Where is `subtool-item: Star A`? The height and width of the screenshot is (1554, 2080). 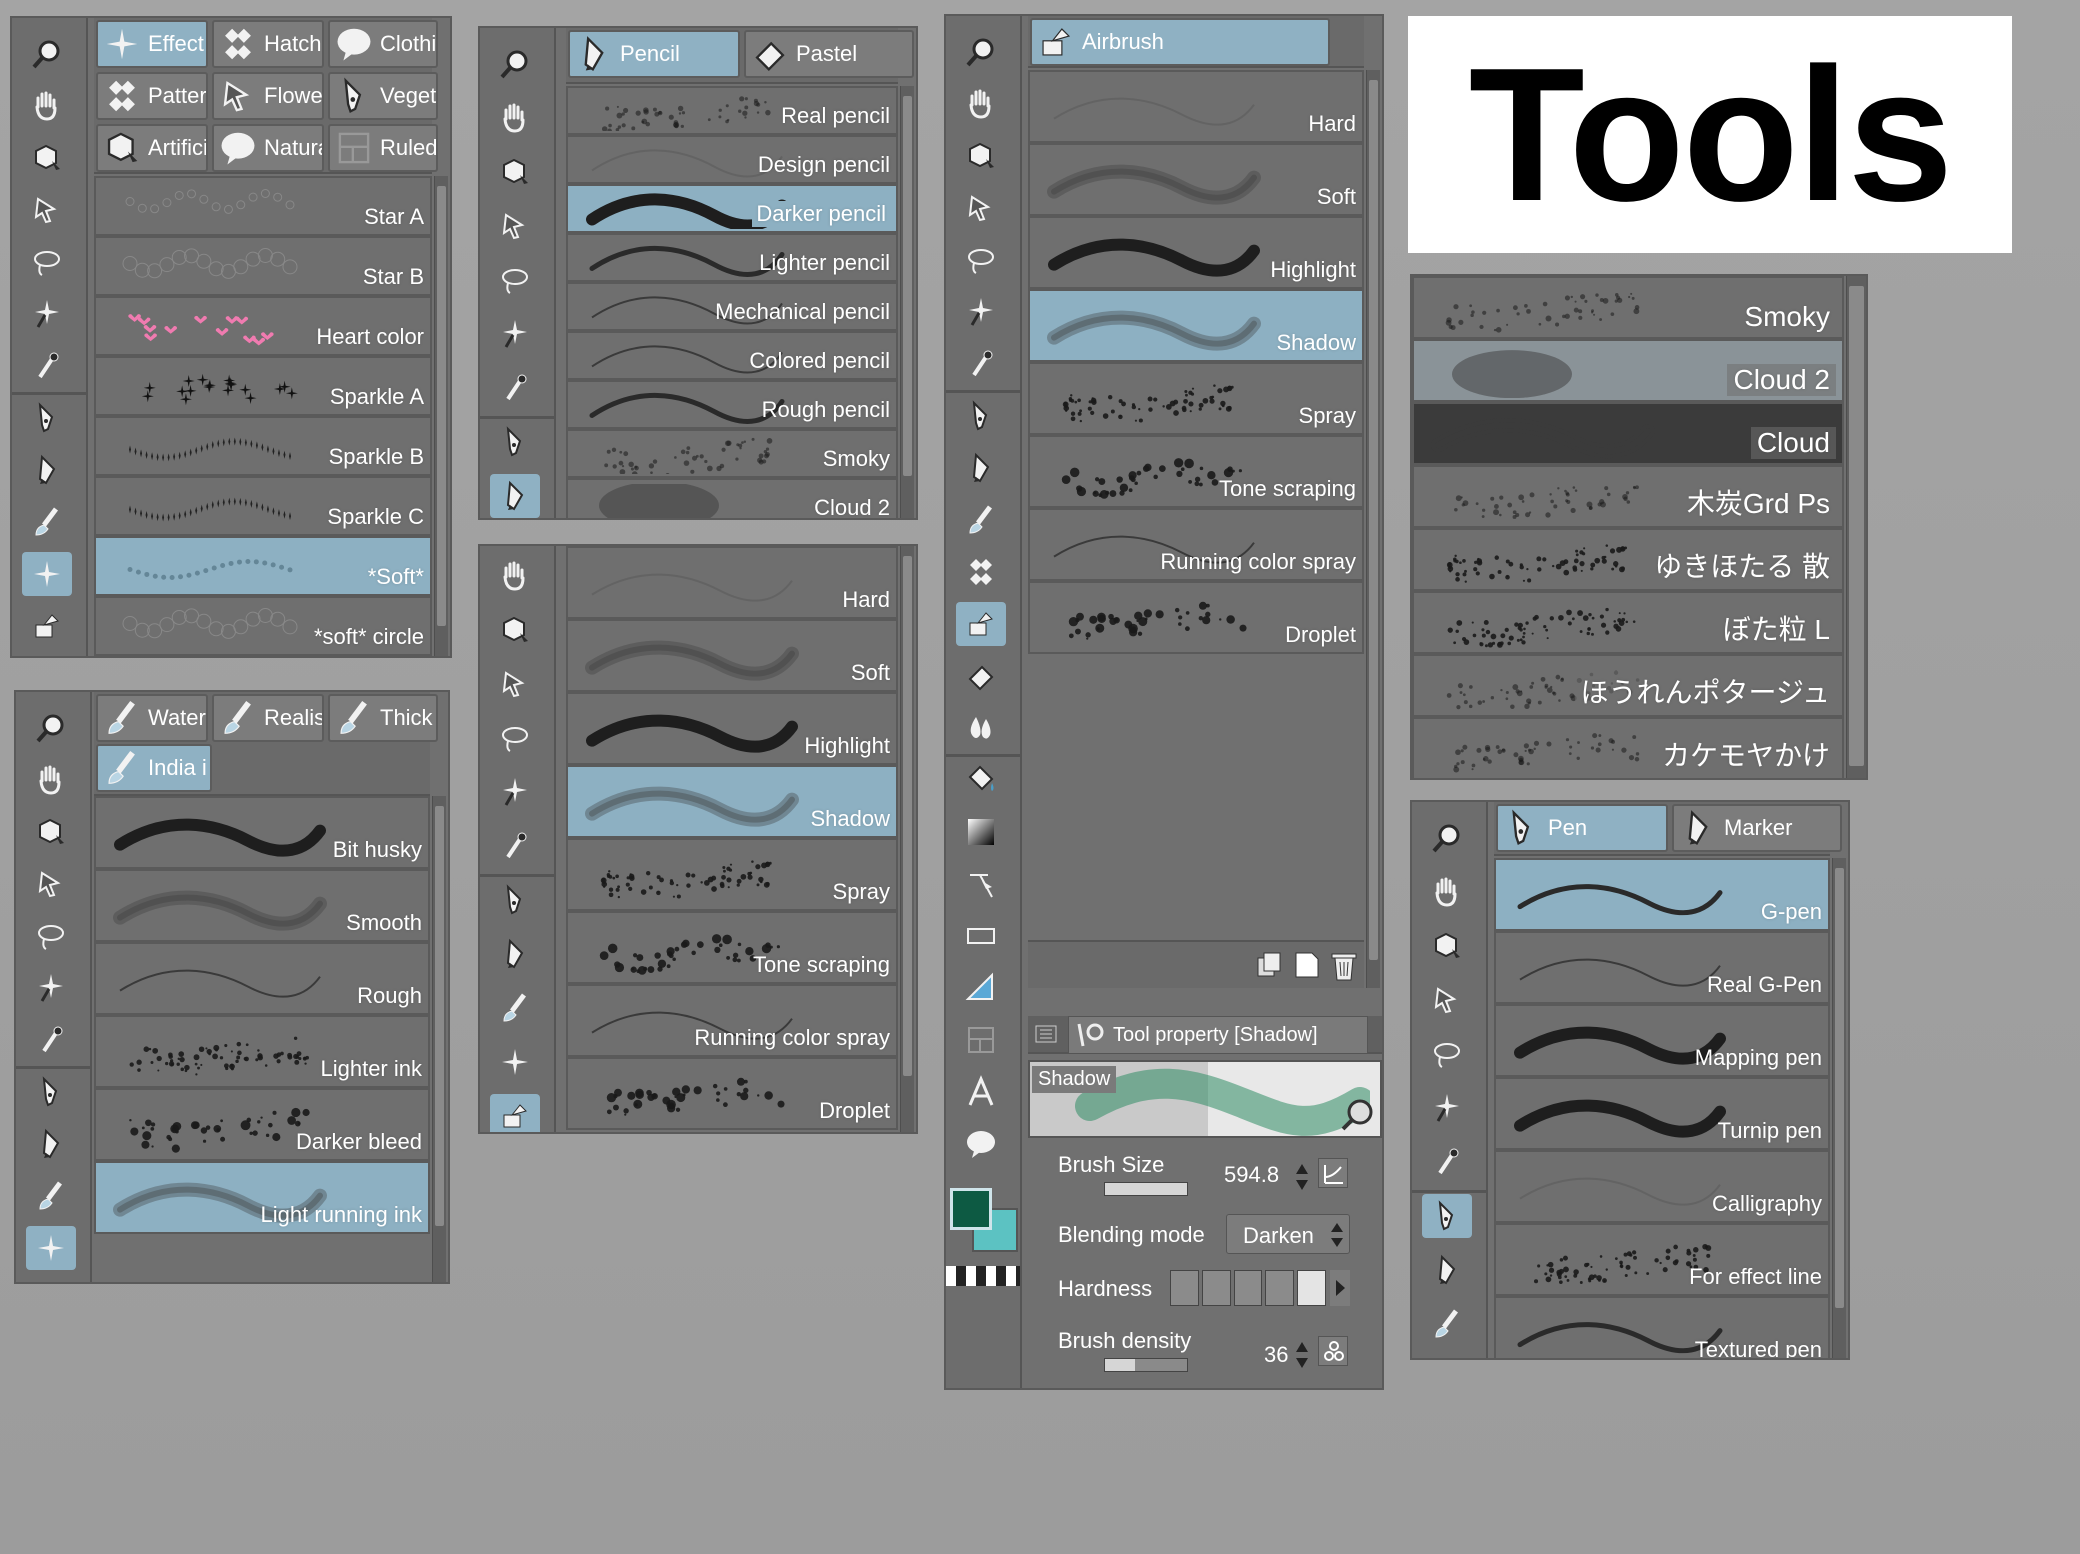 subtool-item: Star A is located at coordinates (263, 206).